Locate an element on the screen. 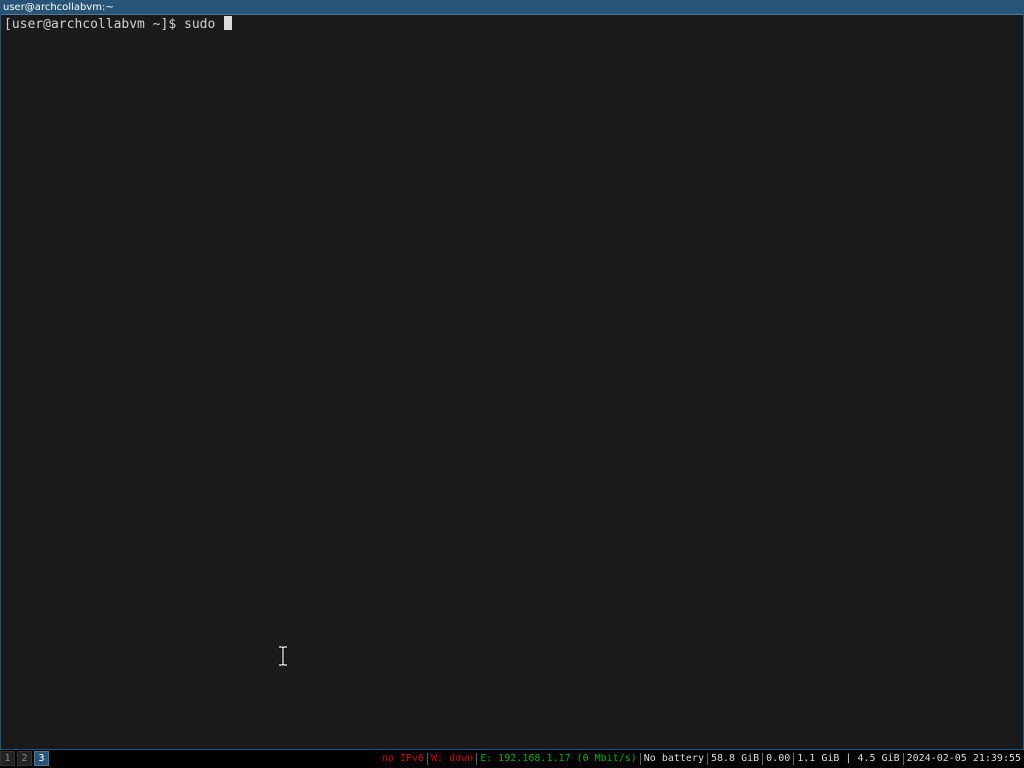 Image resolution: width=1024 pixels, height=768 pixels. workspace-switcher: 1 2 3 is located at coordinates (25, 759).